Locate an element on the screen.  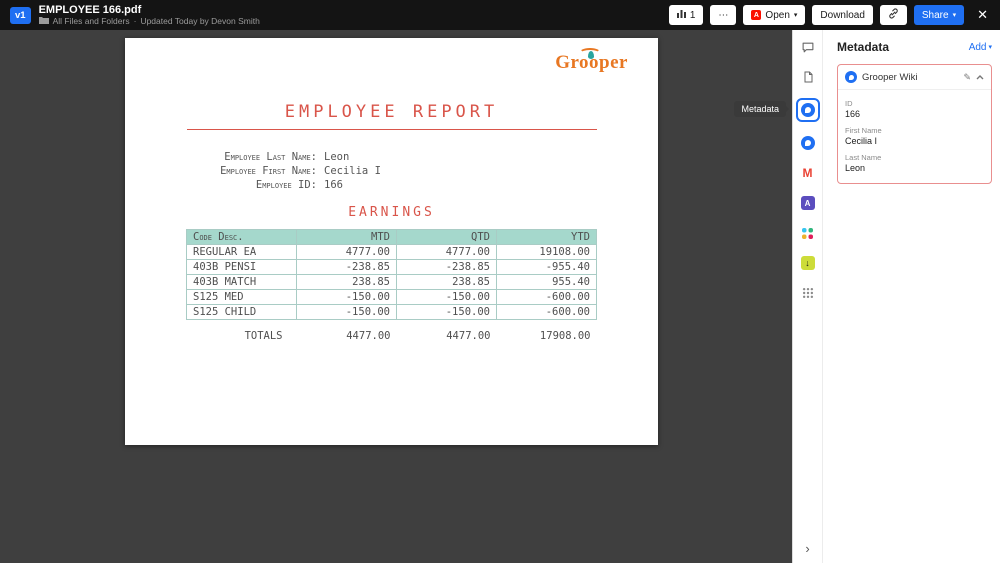
grooper-wiki-logo is located at coordinates (807, 110).